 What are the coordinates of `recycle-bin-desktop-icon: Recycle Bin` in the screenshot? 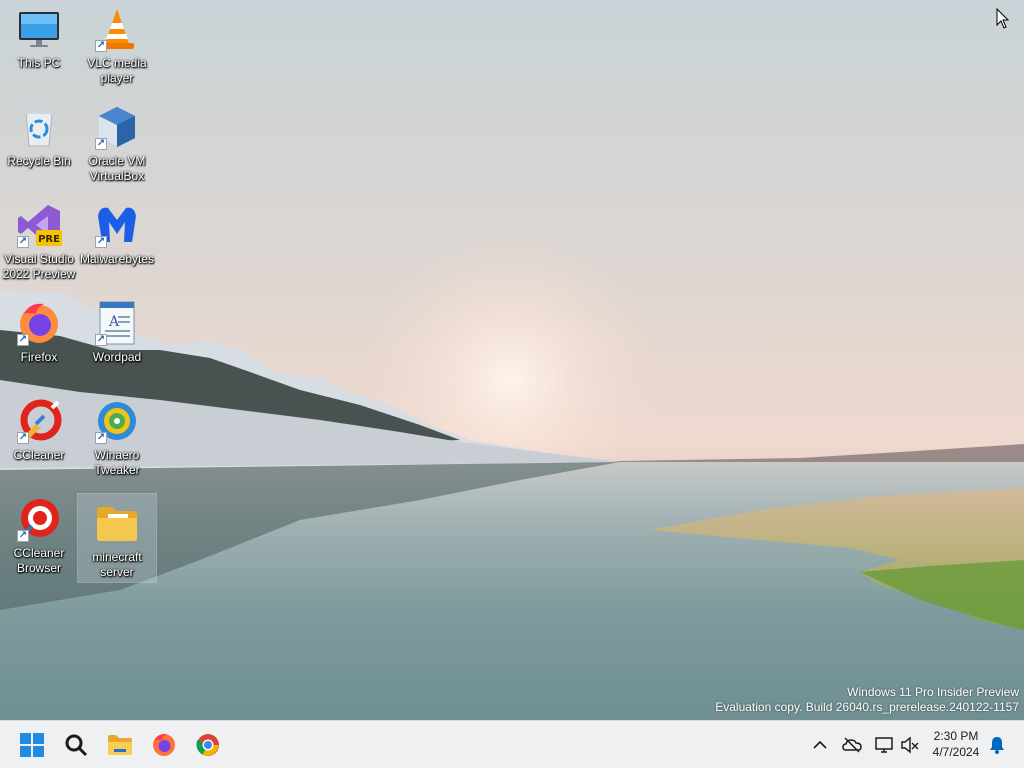 It's located at (39, 142).